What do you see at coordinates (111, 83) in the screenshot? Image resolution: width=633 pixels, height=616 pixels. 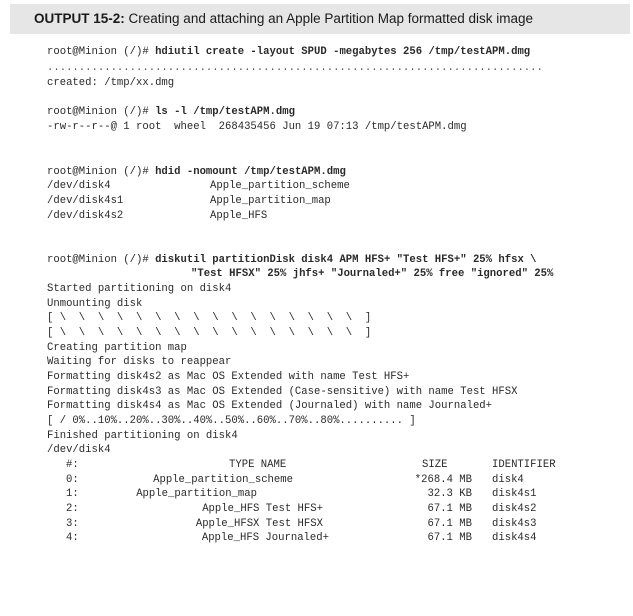 I see `output-line: created: /tmp/xx.dmg` at bounding box center [111, 83].